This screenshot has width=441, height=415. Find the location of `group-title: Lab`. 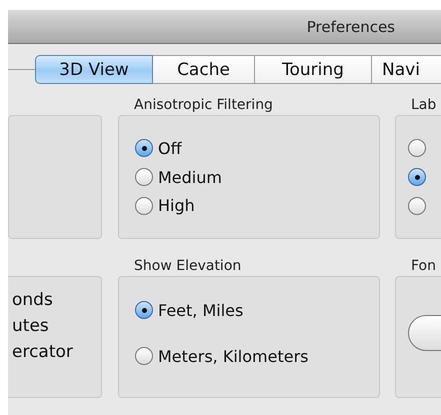

group-title: Lab is located at coordinates (423, 105).